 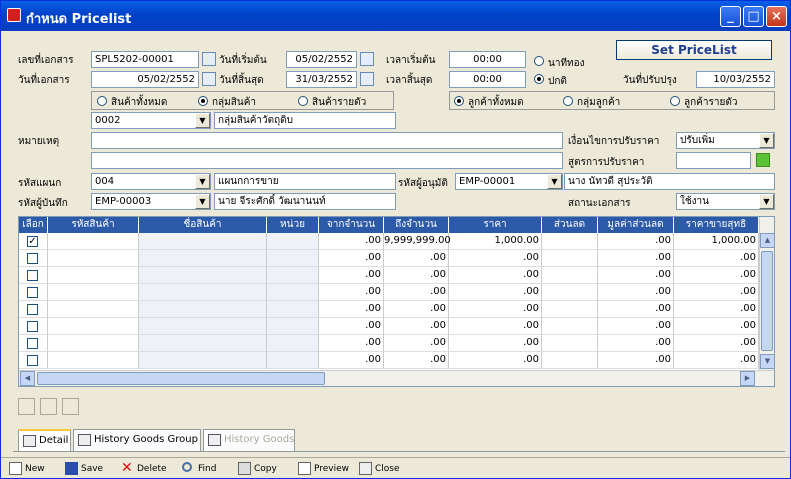 What do you see at coordinates (539, 79) in the screenshot?
I see `normal-radio` at bounding box center [539, 79].